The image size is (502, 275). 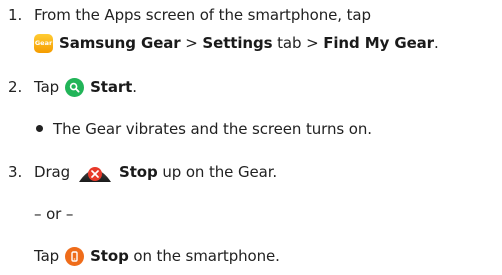 What do you see at coordinates (378, 43) in the screenshot?
I see `feature-name: Find My Gear` at bounding box center [378, 43].